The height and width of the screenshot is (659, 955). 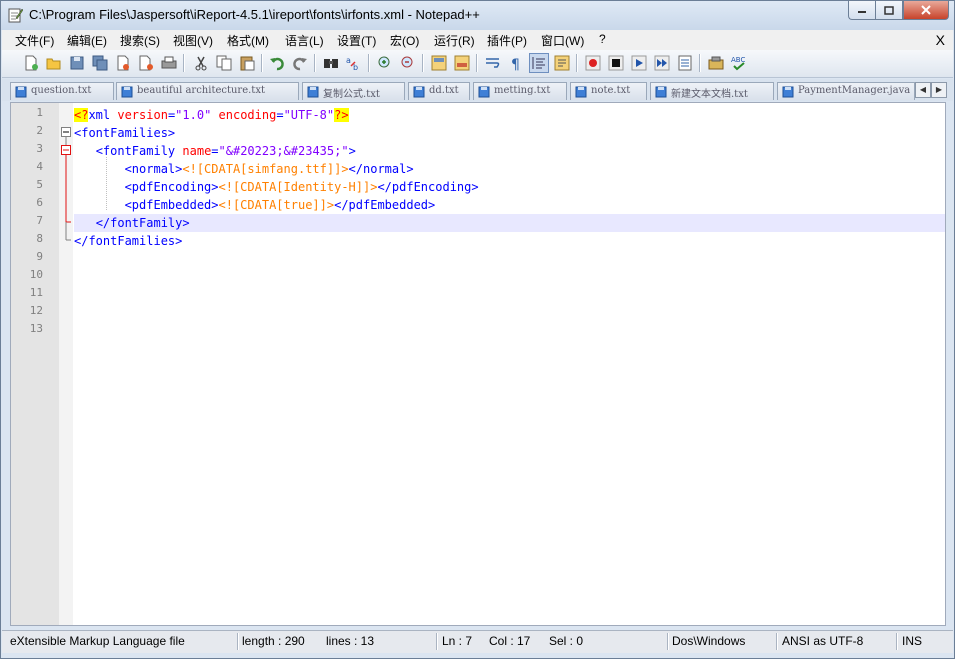 What do you see at coordinates (685, 63) in the screenshot?
I see `save-macro-icon` at bounding box center [685, 63].